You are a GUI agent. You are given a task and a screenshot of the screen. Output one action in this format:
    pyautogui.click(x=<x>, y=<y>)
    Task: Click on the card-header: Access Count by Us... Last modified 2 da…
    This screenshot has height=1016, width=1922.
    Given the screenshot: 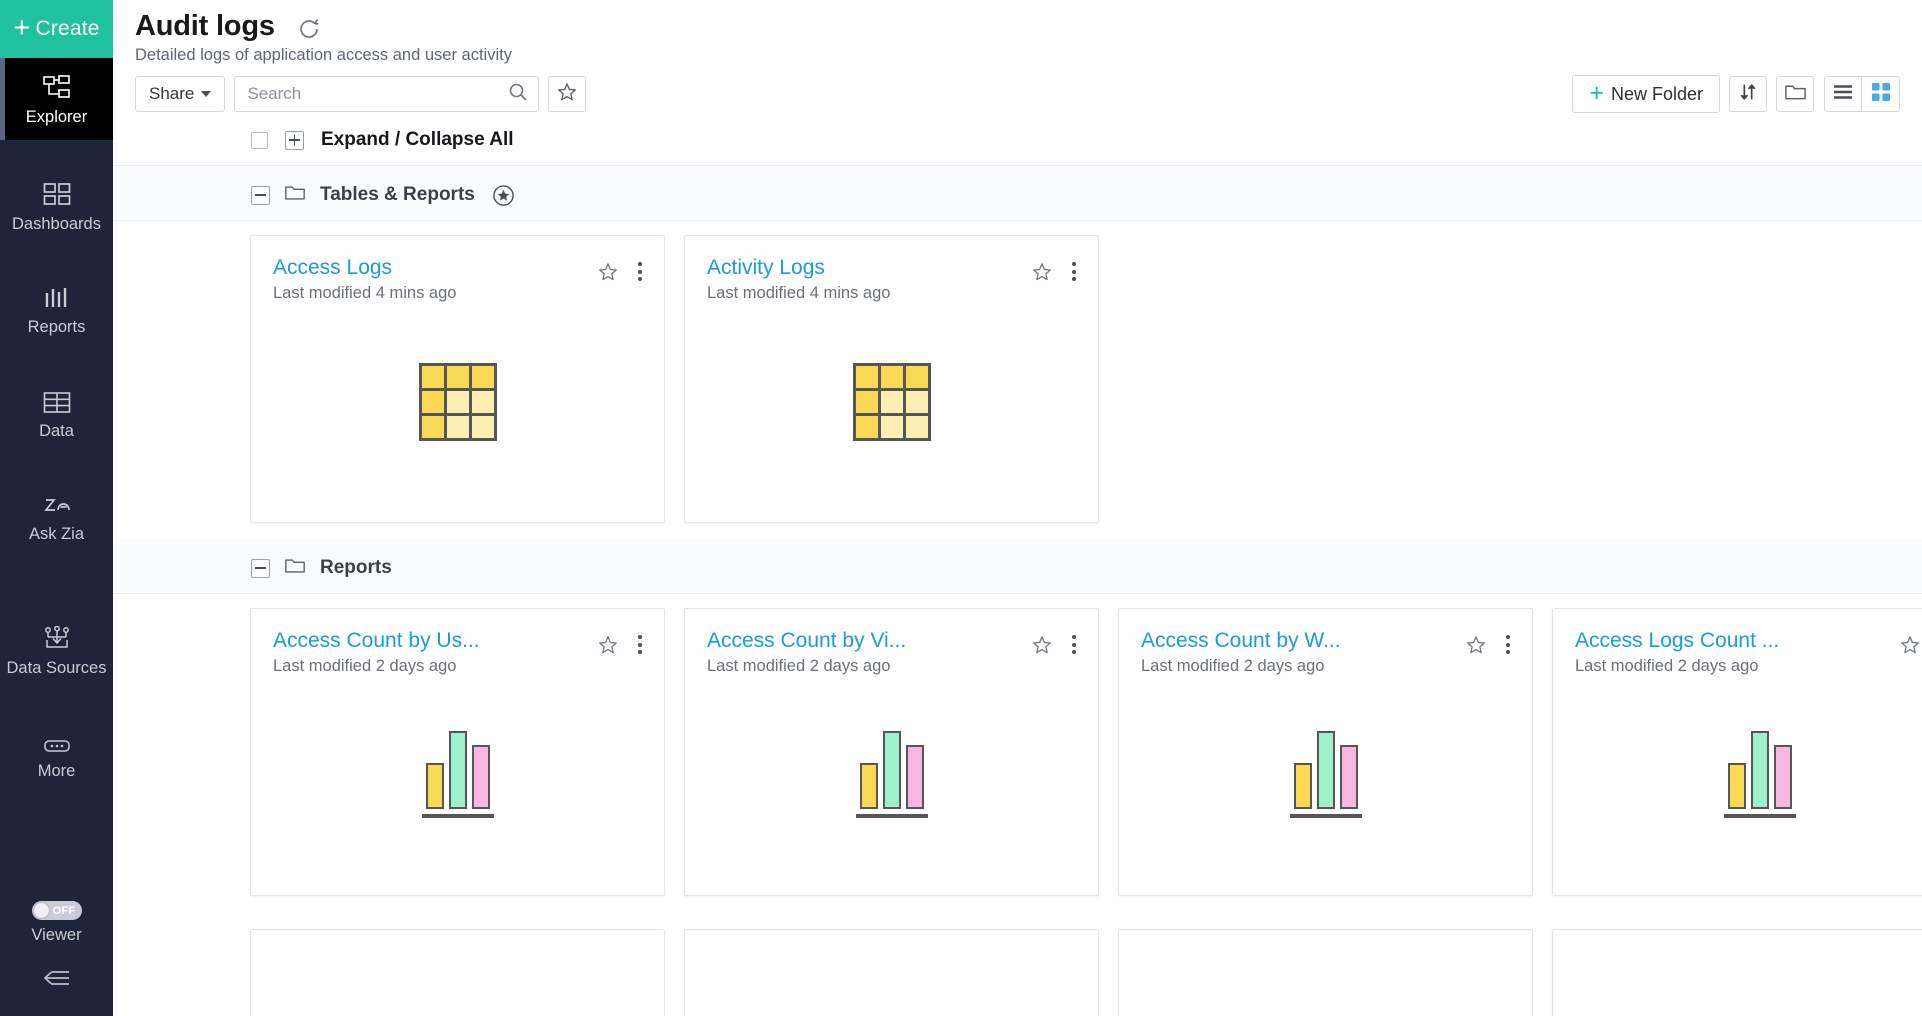 What is the action you would take?
    pyautogui.click(x=457, y=642)
    